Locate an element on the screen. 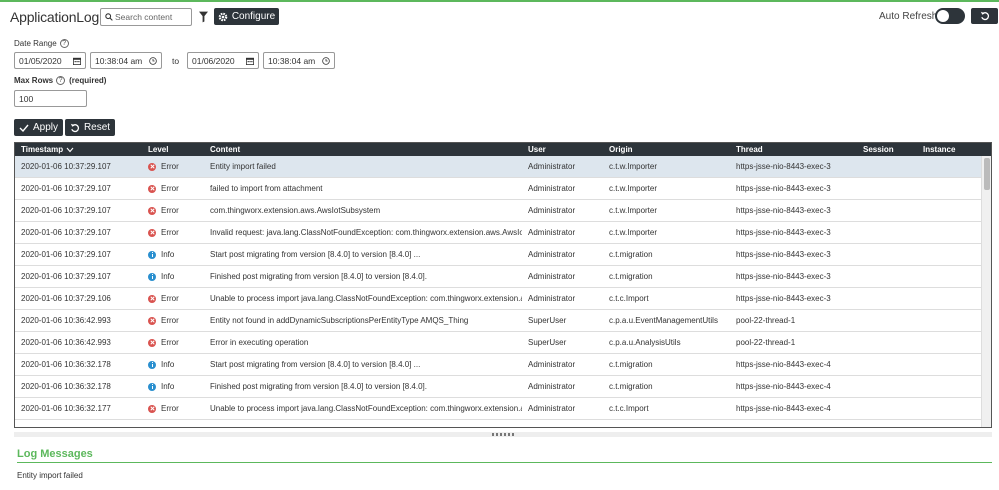  cell-content: failed to import from attachment is located at coordinates (266, 188).